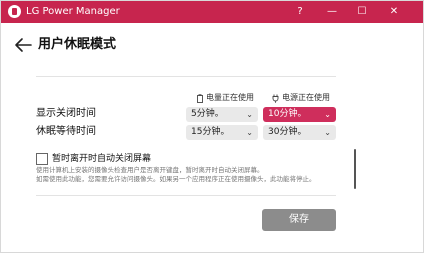  I want to click on plug-icon, so click(275, 98).